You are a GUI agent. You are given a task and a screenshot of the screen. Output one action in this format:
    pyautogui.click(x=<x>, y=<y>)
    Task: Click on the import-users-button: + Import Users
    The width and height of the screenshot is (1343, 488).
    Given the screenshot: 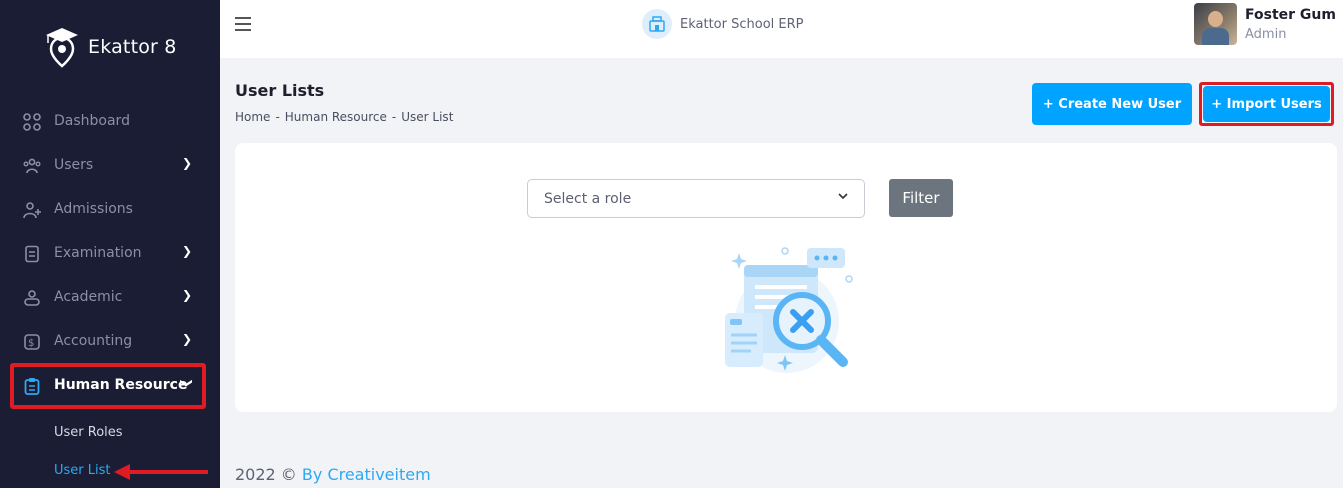 What is the action you would take?
    pyautogui.click(x=1266, y=104)
    